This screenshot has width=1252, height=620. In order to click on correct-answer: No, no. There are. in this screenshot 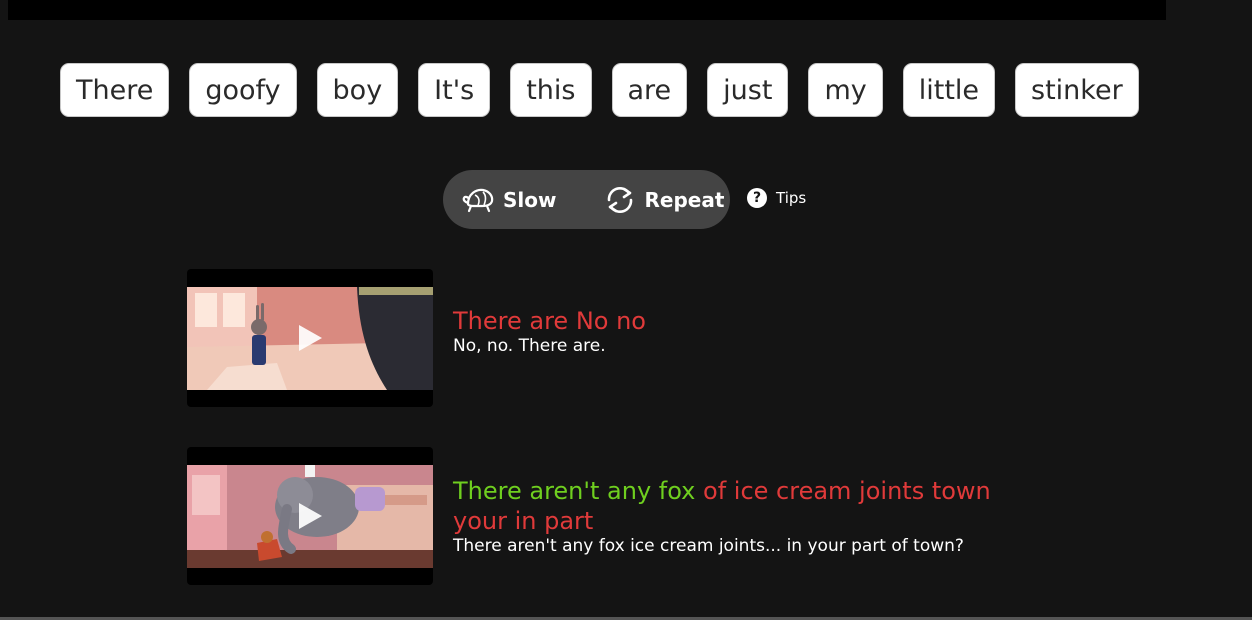, I will do `click(529, 345)`.